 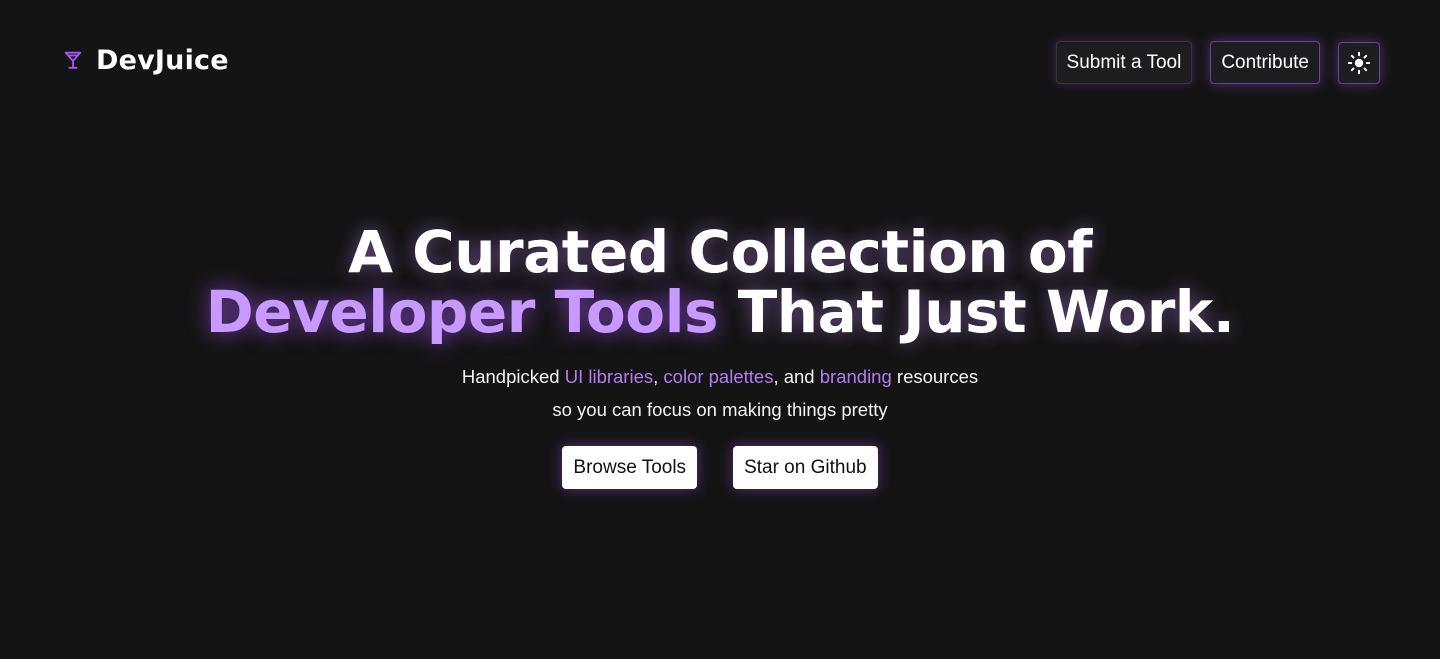 I want to click on theme-toggle-button, so click(x=1359, y=62).